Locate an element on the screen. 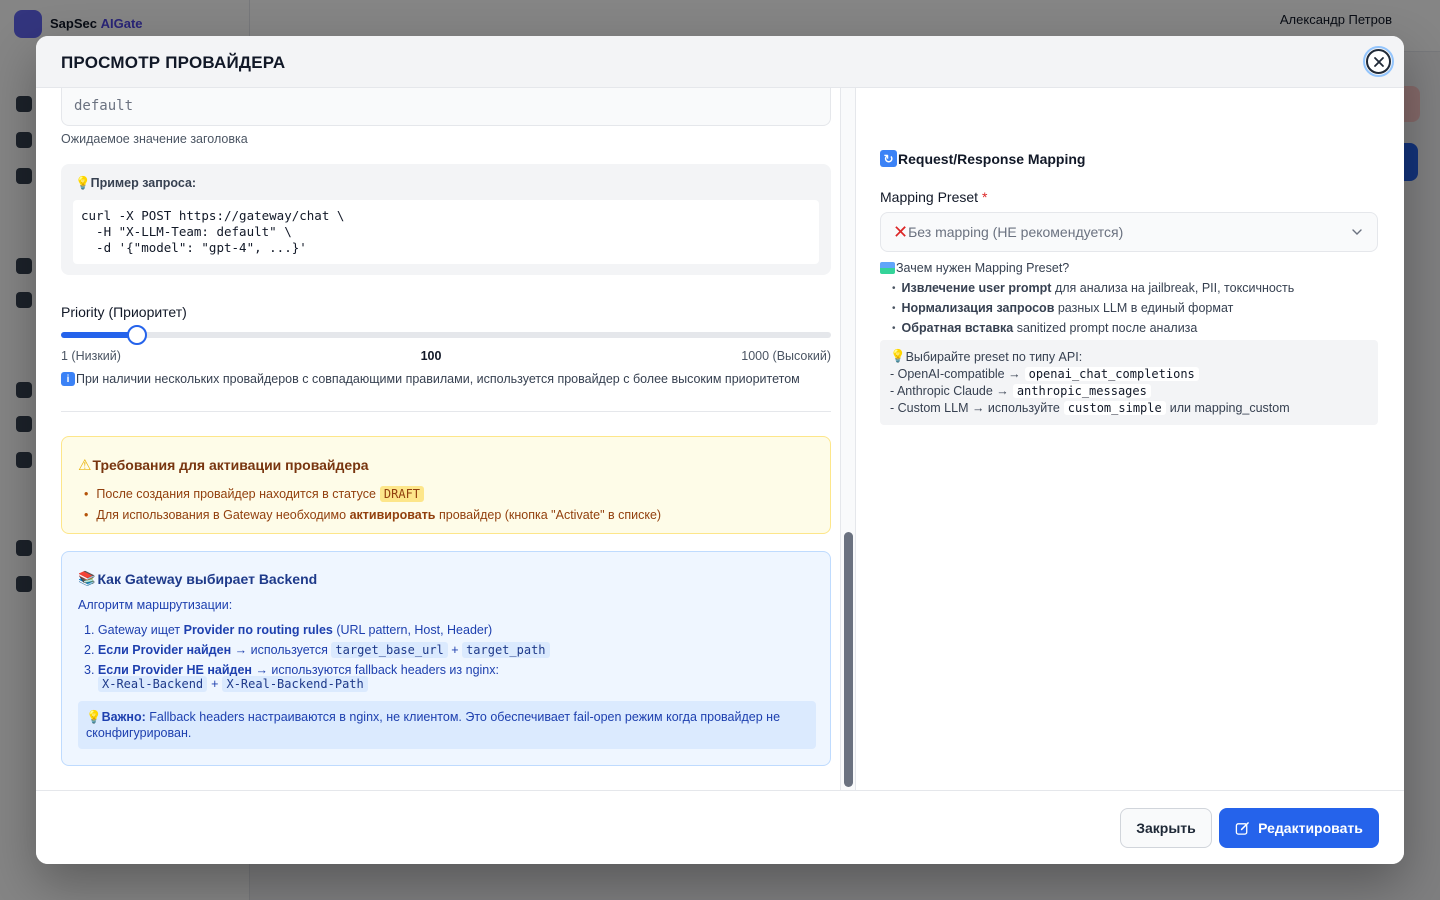 This screenshot has height=900, width=1440. tip-line: - Anthropic Claude → anthropic_messages is located at coordinates (1129, 390).